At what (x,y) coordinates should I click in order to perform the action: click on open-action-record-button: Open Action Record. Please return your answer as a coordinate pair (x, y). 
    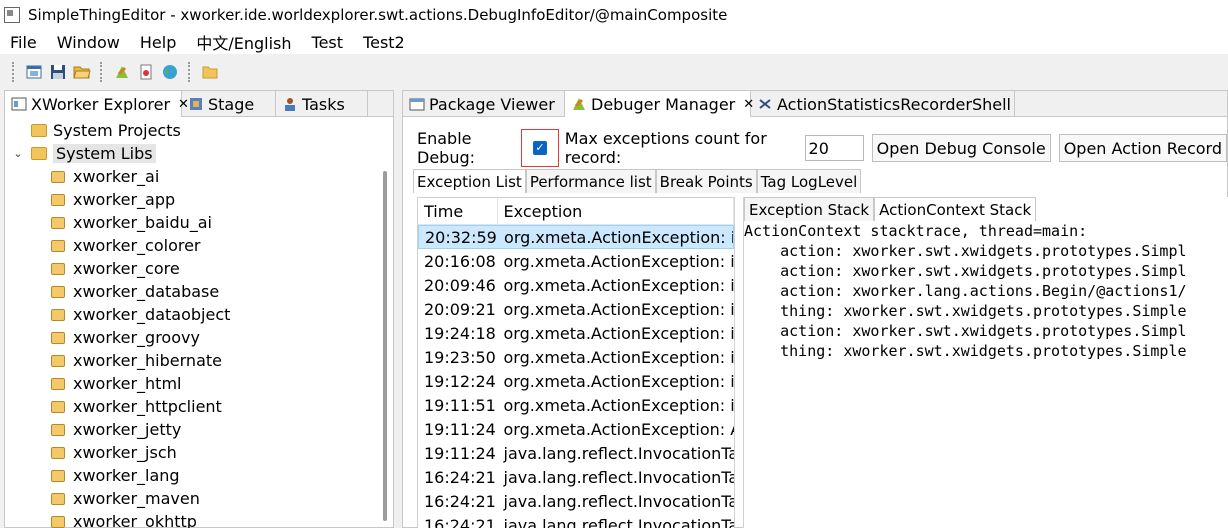
    Looking at the image, I should click on (1142, 148).